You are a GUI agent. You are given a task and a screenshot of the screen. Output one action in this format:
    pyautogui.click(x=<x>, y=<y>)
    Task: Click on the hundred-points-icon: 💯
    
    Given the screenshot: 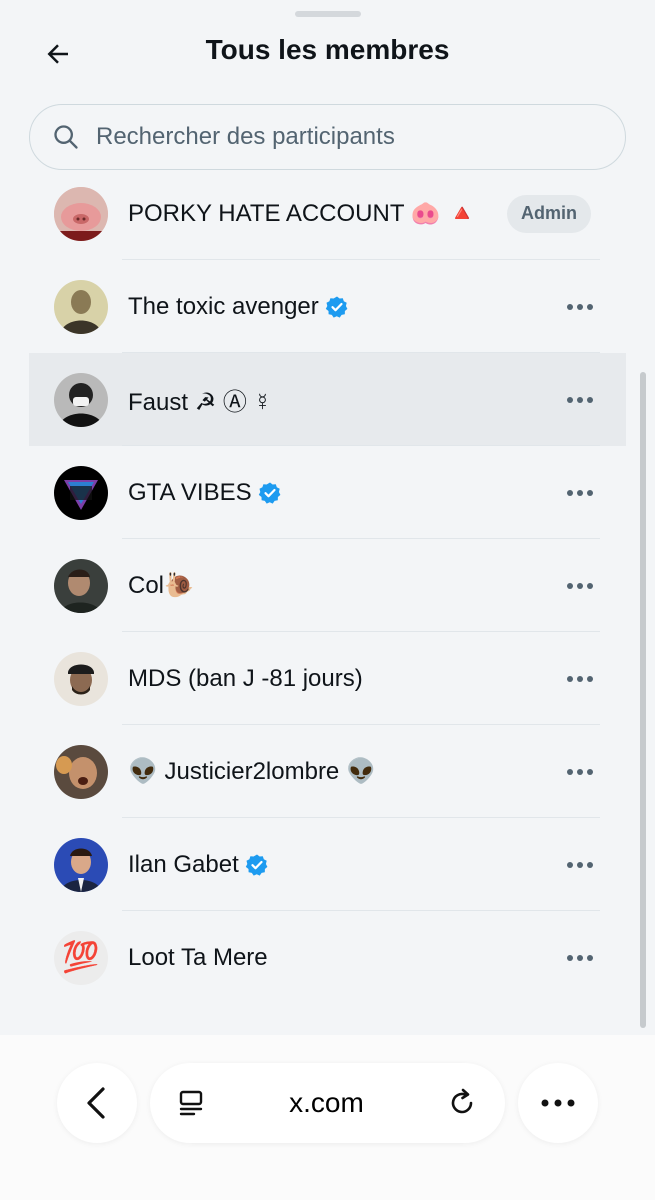 What is the action you would take?
    pyautogui.click(x=81, y=957)
    